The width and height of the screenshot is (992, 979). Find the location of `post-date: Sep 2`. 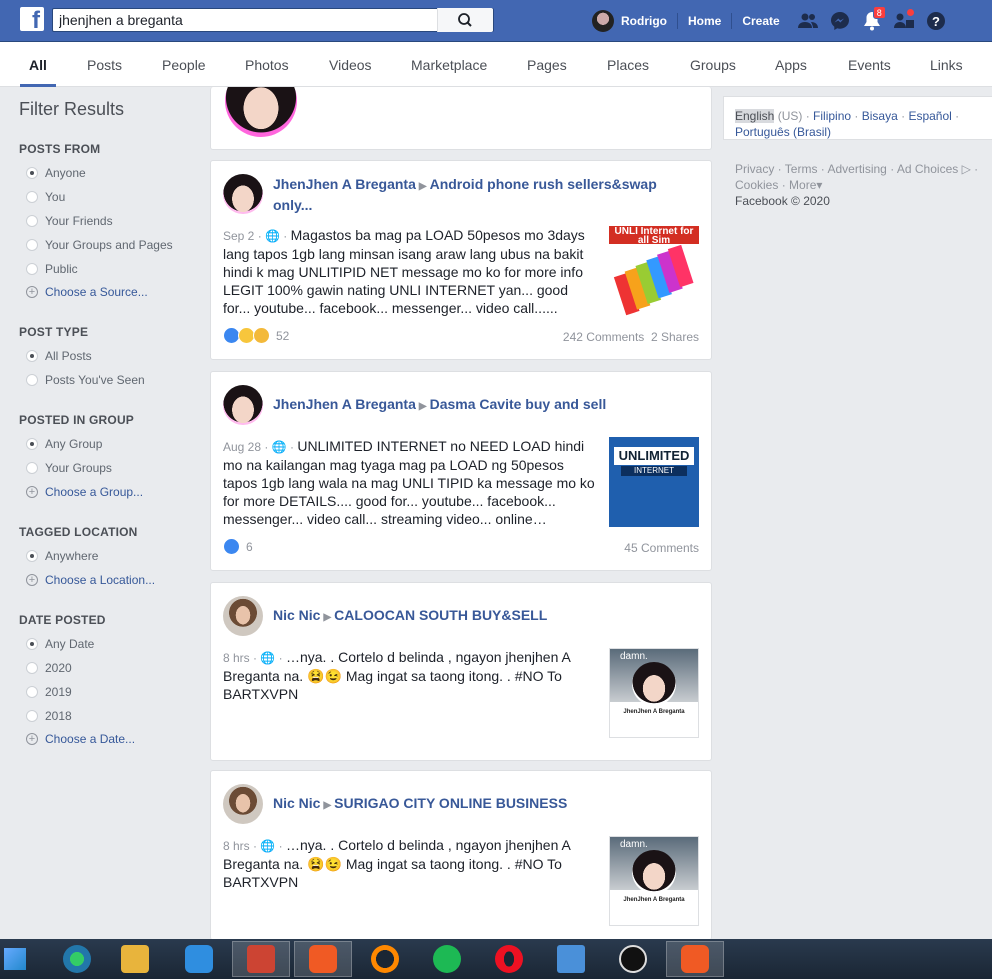

post-date: Sep 2 is located at coordinates (238, 236).